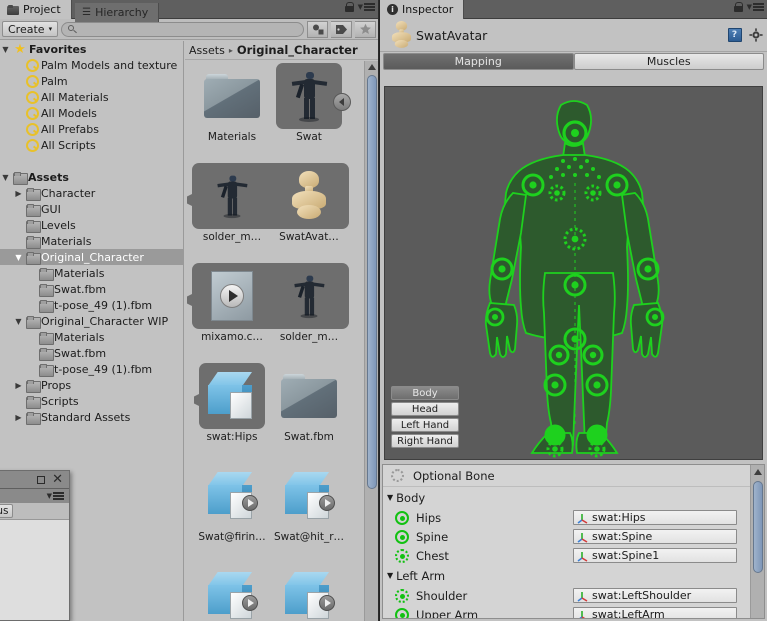 Image resolution: width=767 pixels, height=621 pixels. I want to click on bone-row-shoulder: Shoulder swat:LeftShoulder, so click(573, 595).